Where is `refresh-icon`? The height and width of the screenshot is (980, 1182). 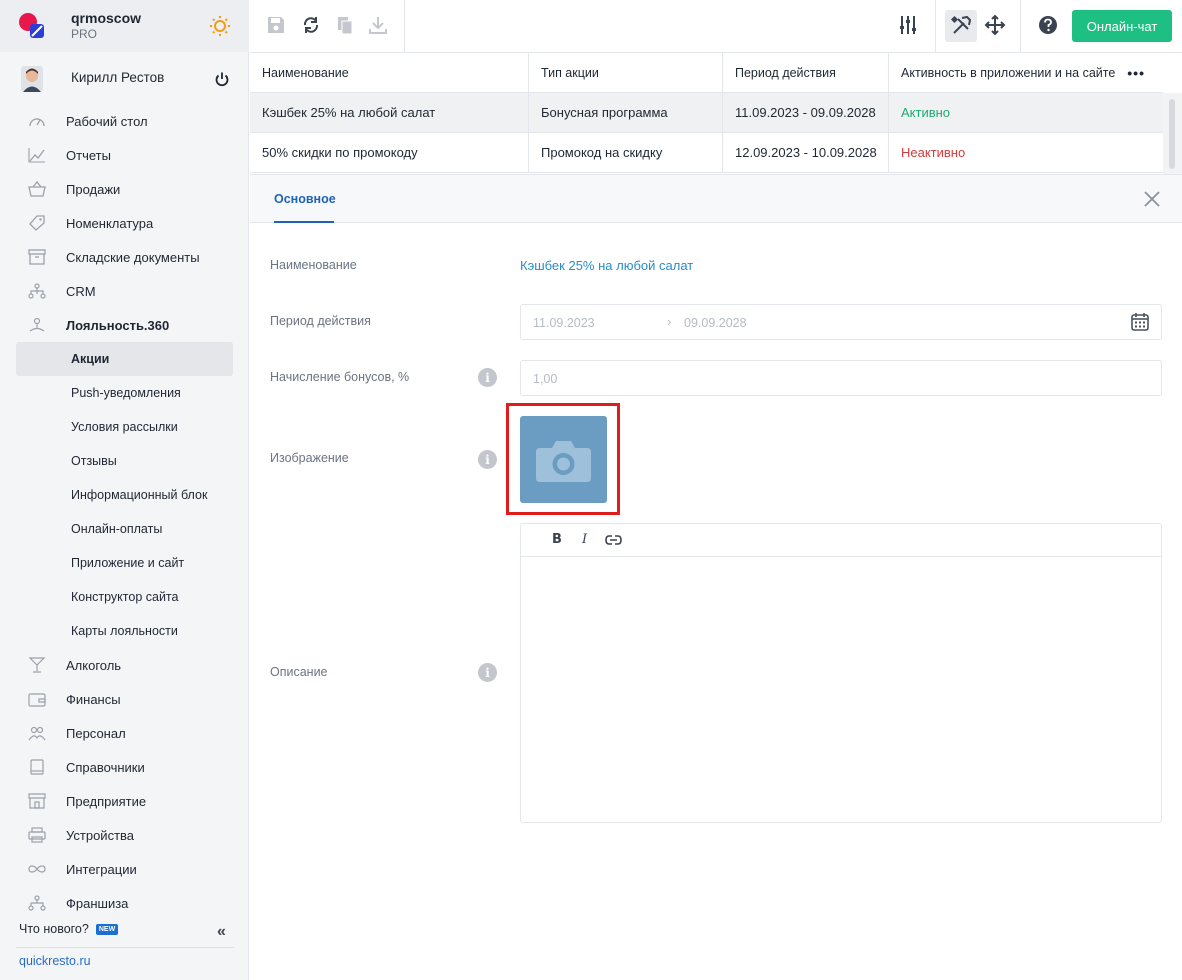
refresh-icon is located at coordinates (311, 25).